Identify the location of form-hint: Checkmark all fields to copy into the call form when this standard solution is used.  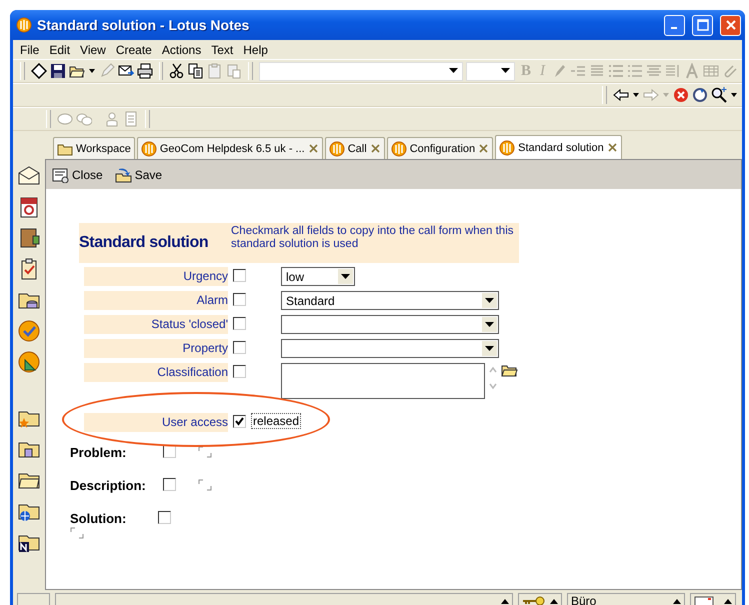
(372, 238).